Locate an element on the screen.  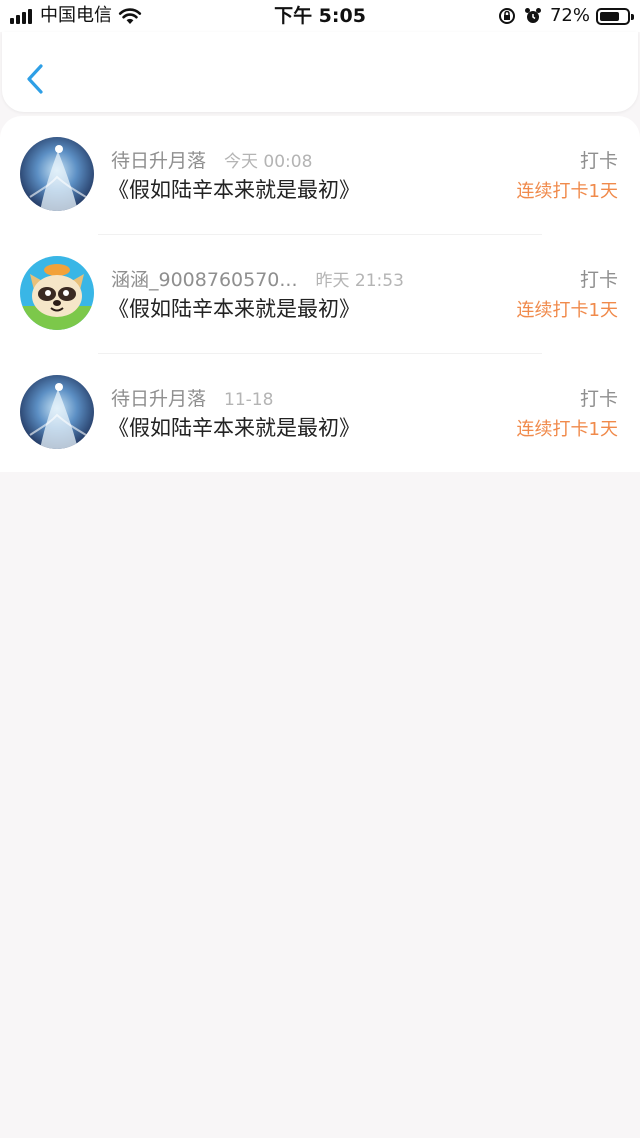
list-item: 待日升月落 今天 00:08 《假如陆辛本来就是最初》 打卡 连续打卡1天 is located at coordinates (320, 175).